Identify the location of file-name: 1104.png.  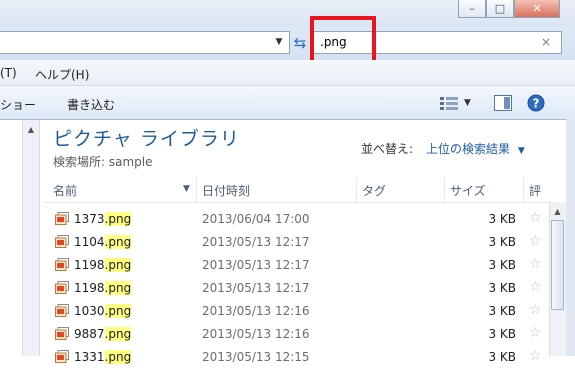
(103, 242).